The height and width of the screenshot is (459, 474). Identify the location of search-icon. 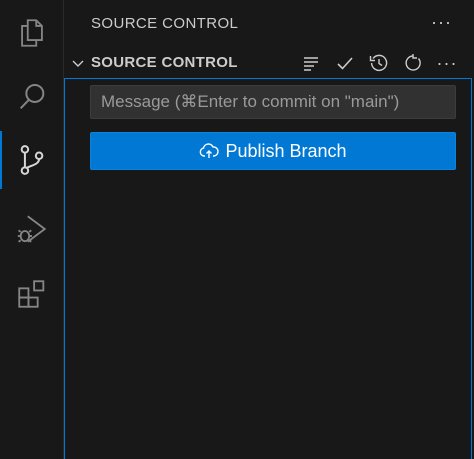
(31, 96).